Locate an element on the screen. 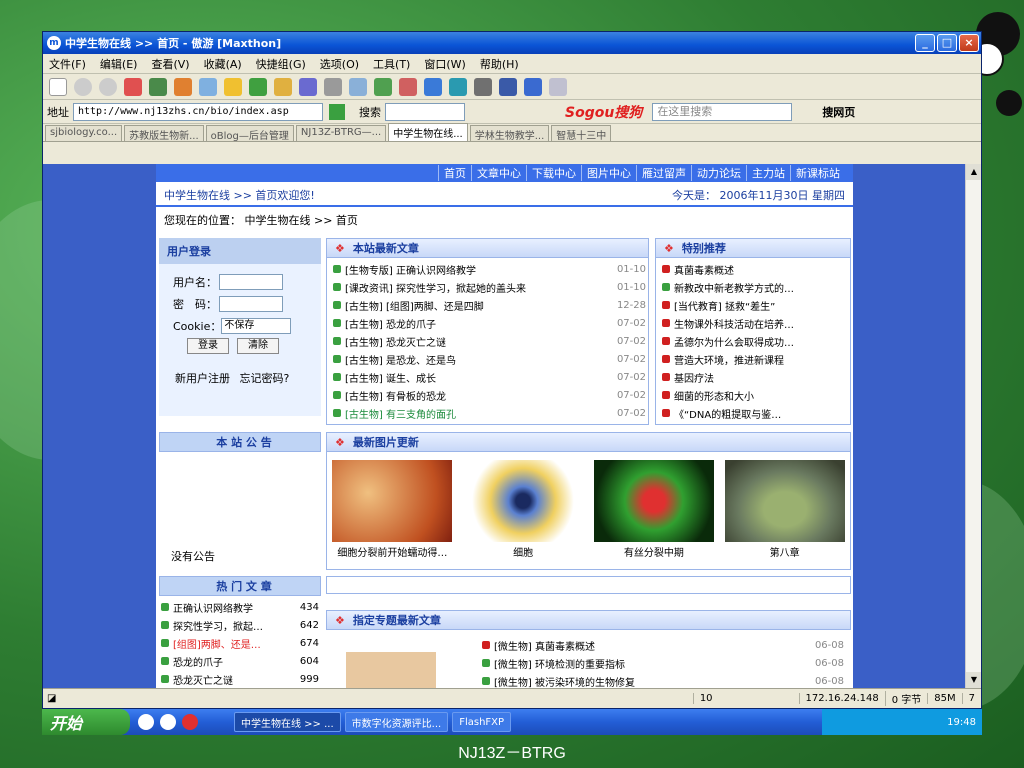 The height and width of the screenshot is (768, 1024). stop-icon is located at coordinates (133, 86).